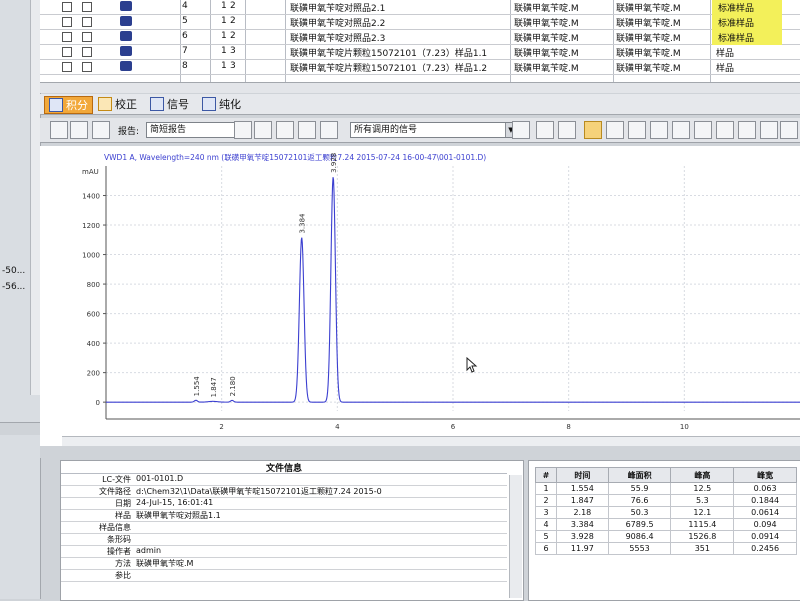 This screenshot has height=601, width=800. I want to click on undo-manual-button, so click(725, 130).